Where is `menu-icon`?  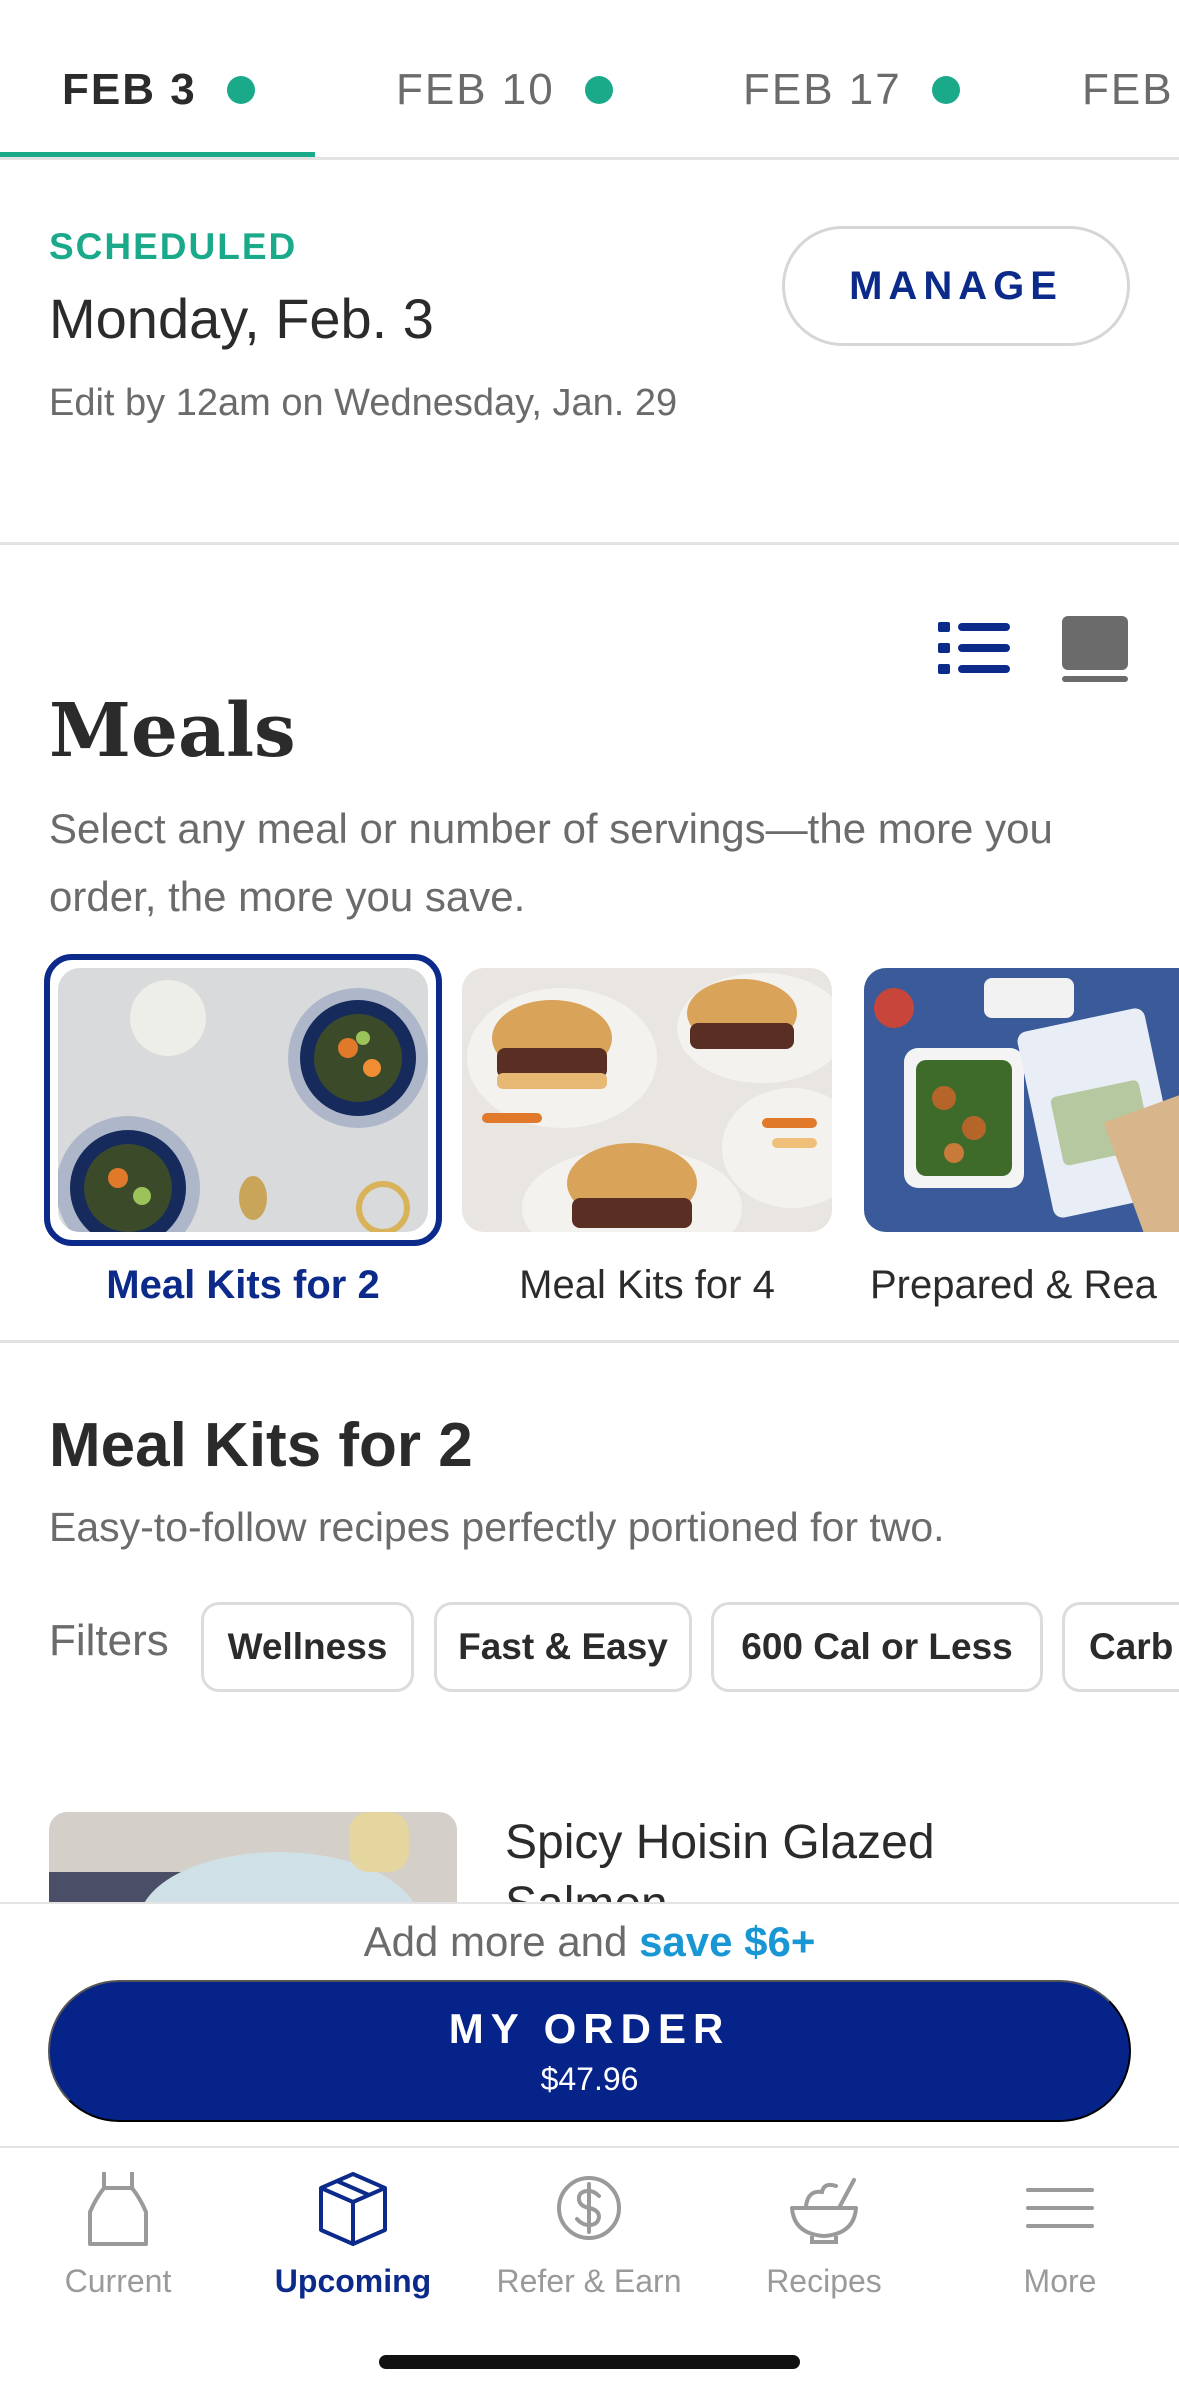
menu-icon is located at coordinates (1060, 2208).